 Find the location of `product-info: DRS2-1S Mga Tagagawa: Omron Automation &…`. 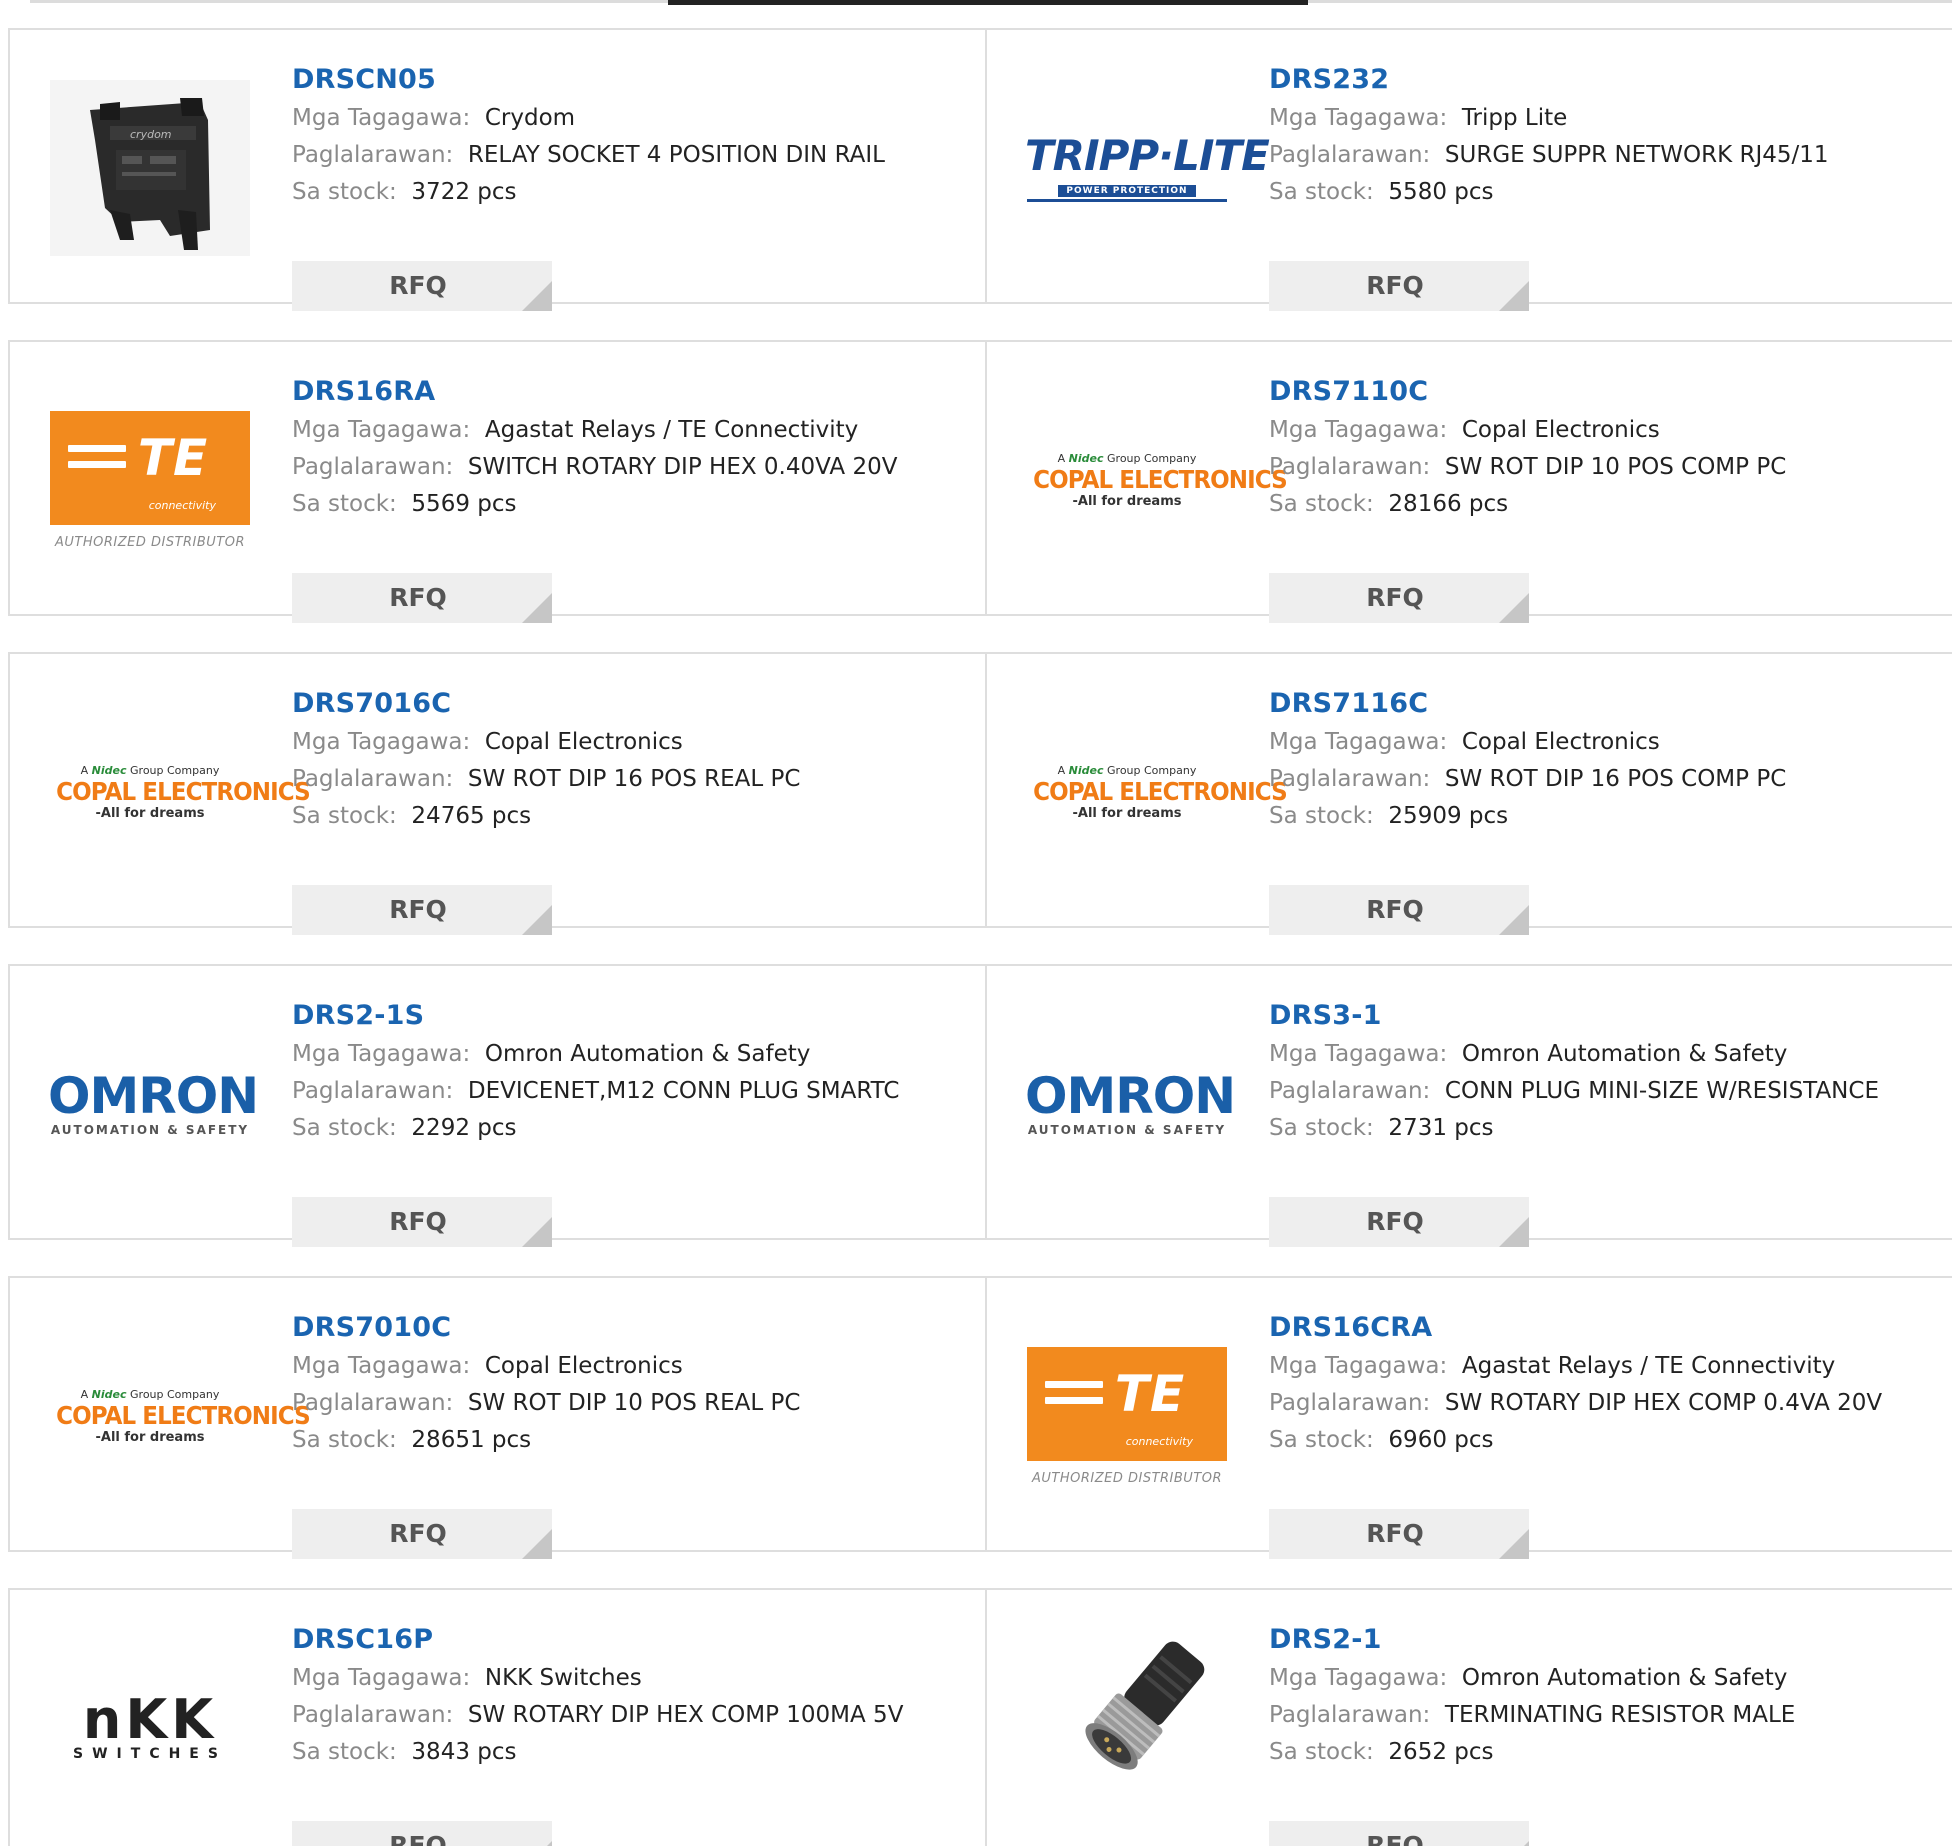

product-info: DRS2-1S Mga Tagagawa: Omron Automation &… is located at coordinates (633, 1121).